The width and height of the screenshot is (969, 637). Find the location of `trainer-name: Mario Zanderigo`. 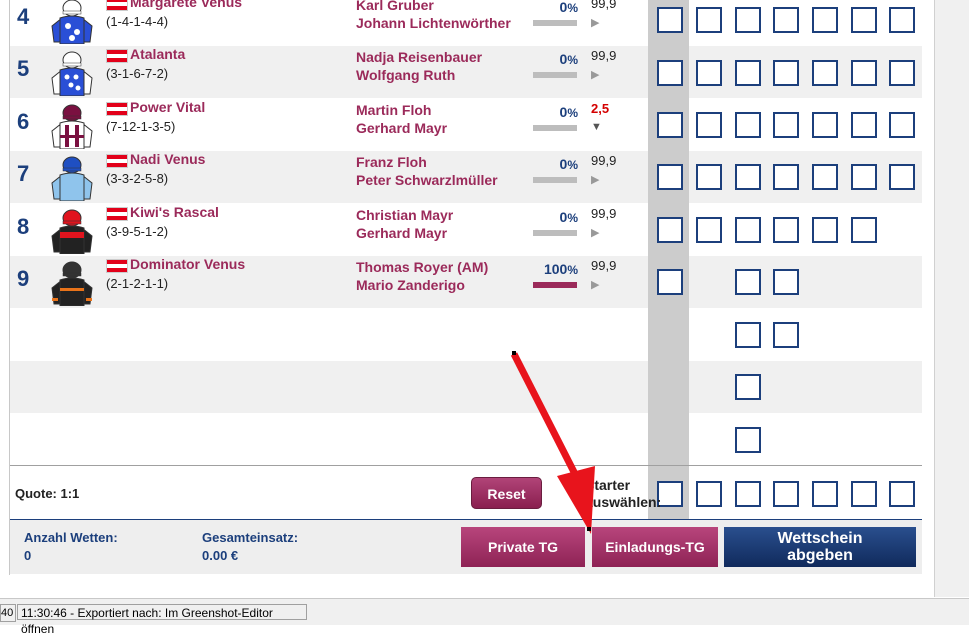

trainer-name: Mario Zanderigo is located at coordinates (422, 285).